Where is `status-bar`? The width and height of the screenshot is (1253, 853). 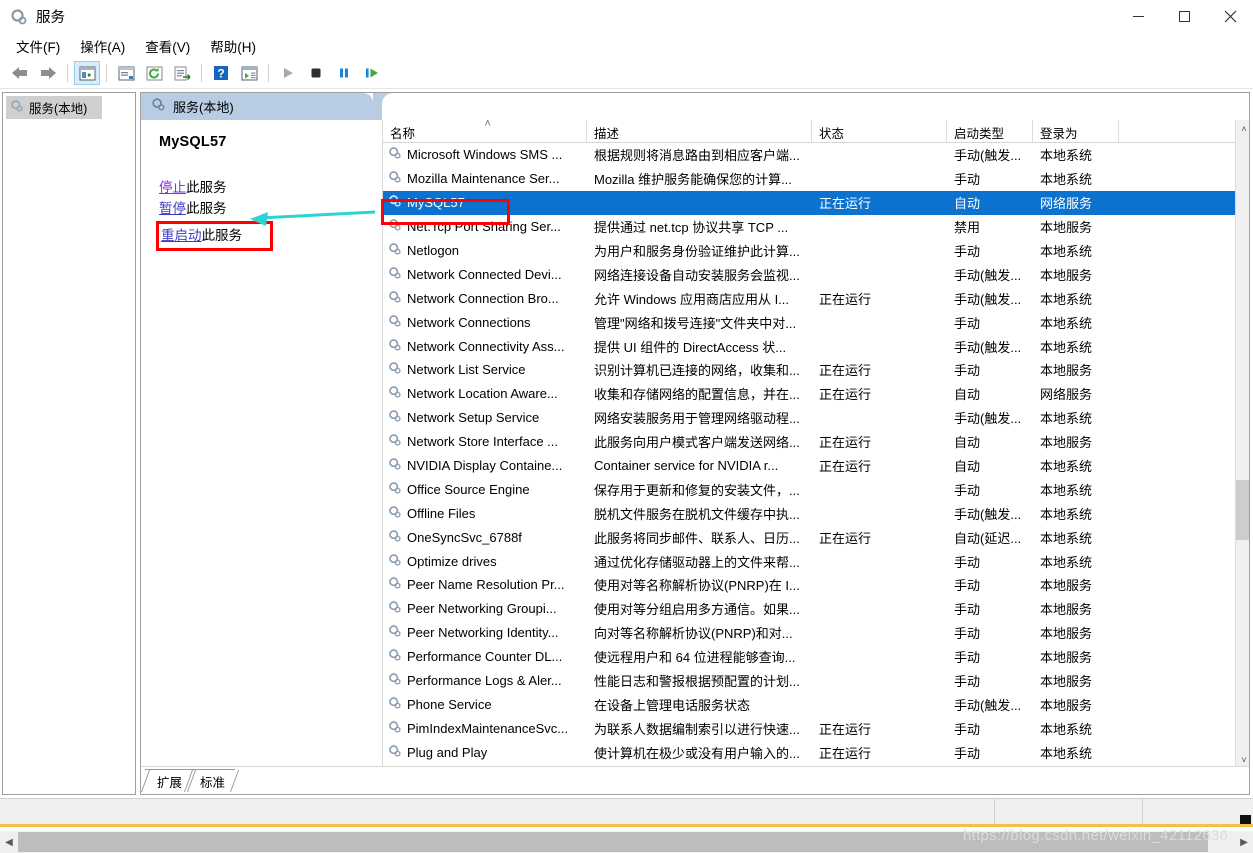
status-bar is located at coordinates (626, 812).